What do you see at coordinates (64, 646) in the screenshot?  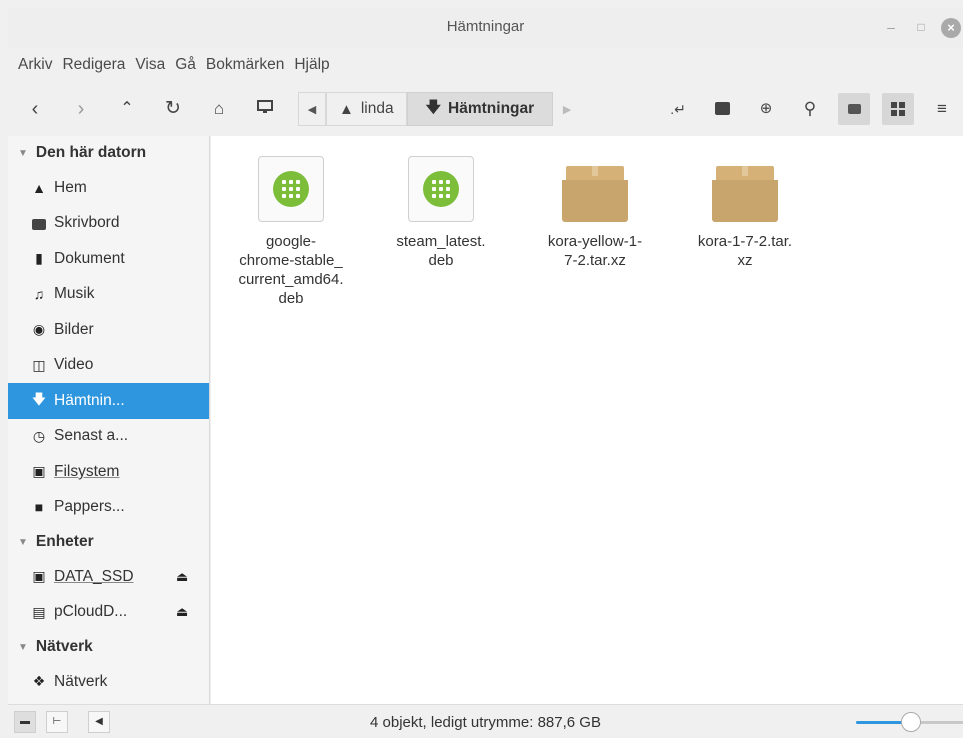 I see `sidebar-section-label: Nätverk` at bounding box center [64, 646].